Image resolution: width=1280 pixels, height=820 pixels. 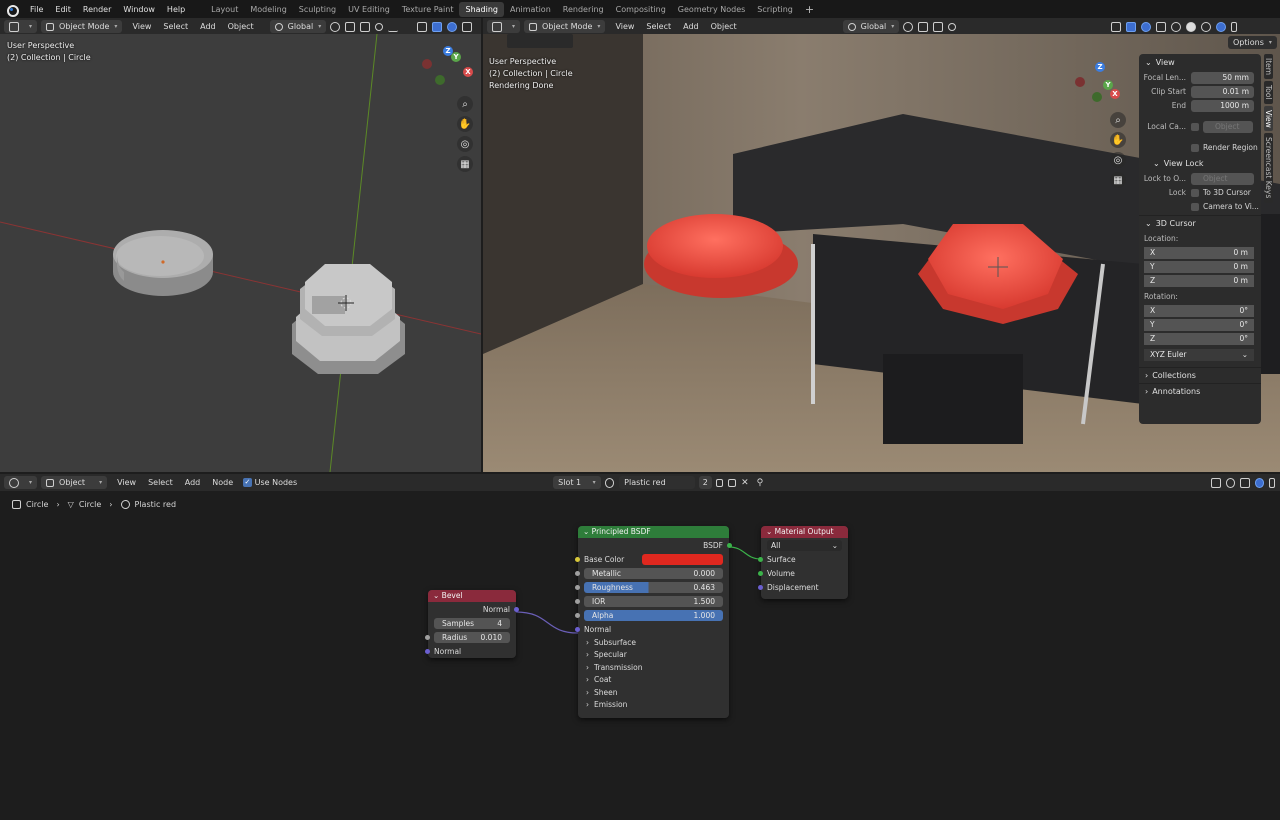 What do you see at coordinates (516, 609) in the screenshot?
I see `bevel-normal-output-socket` at bounding box center [516, 609].